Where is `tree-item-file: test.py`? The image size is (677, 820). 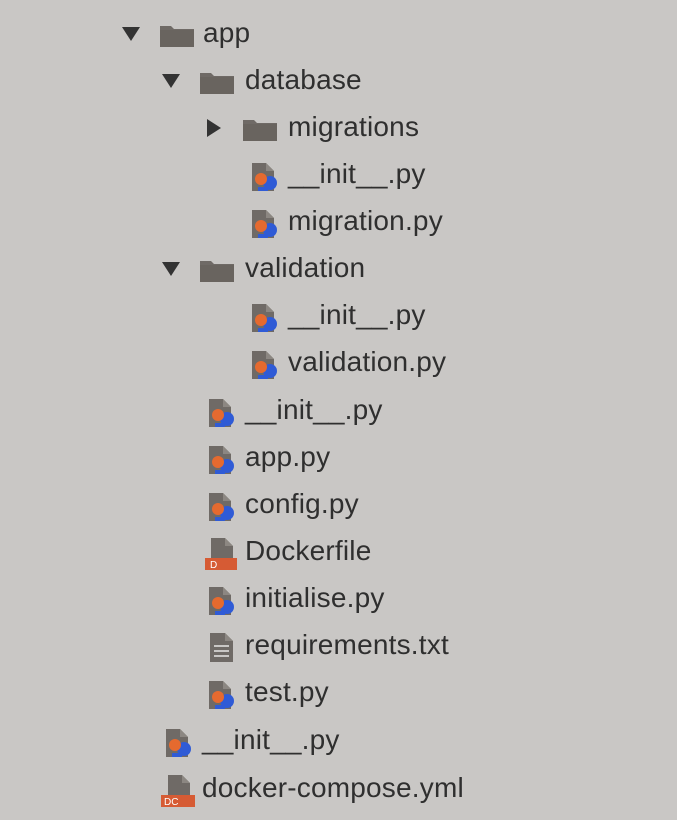 tree-item-file: test.py is located at coordinates (303, 692).